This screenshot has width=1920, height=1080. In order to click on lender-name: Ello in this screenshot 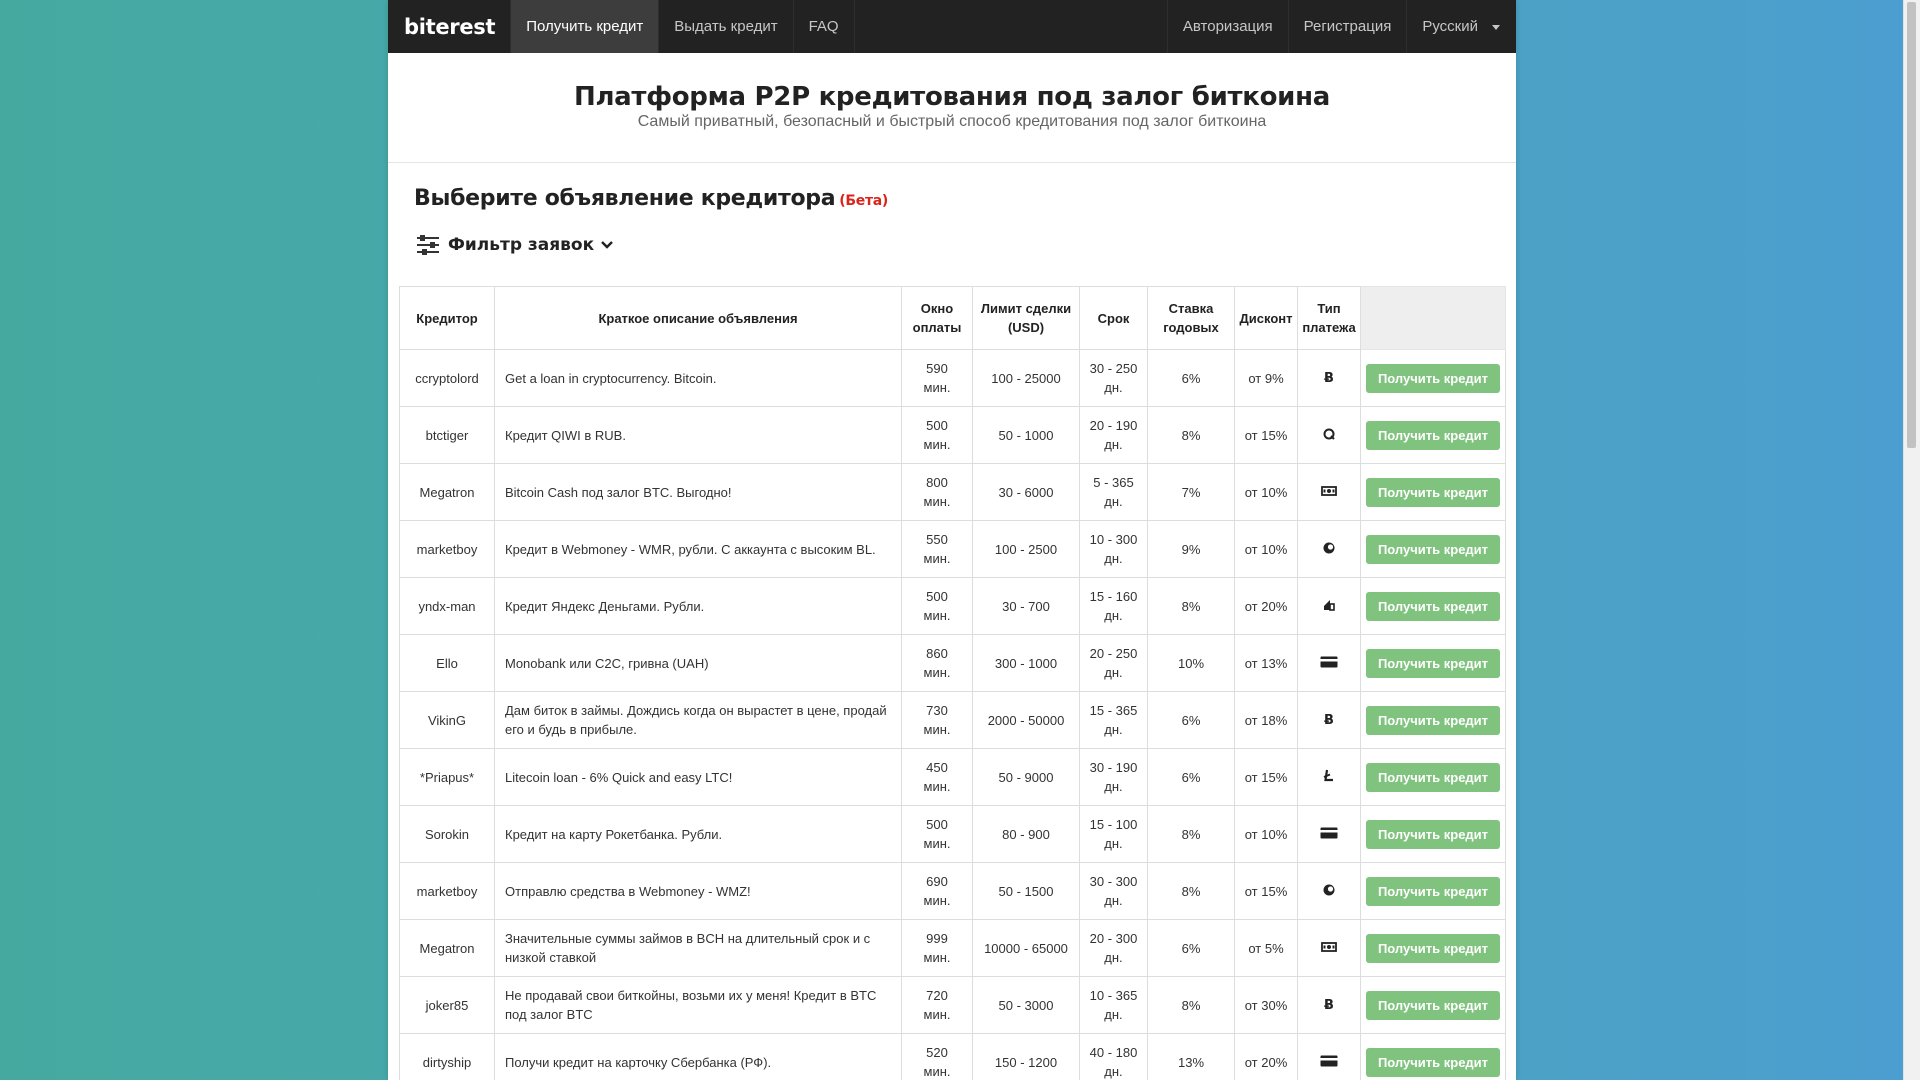, I will do `click(447, 663)`.